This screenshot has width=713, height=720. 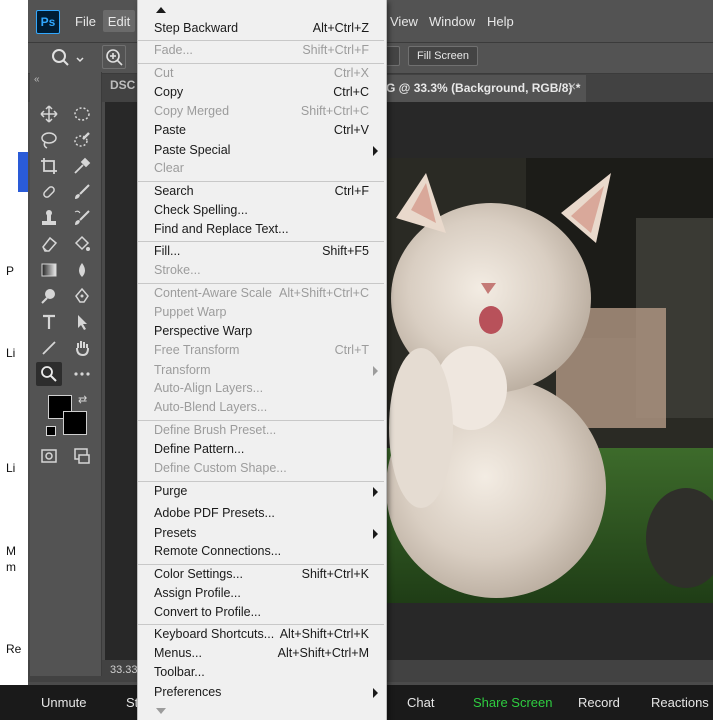 I want to click on unmute-button: Unmute, so click(x=64, y=702).